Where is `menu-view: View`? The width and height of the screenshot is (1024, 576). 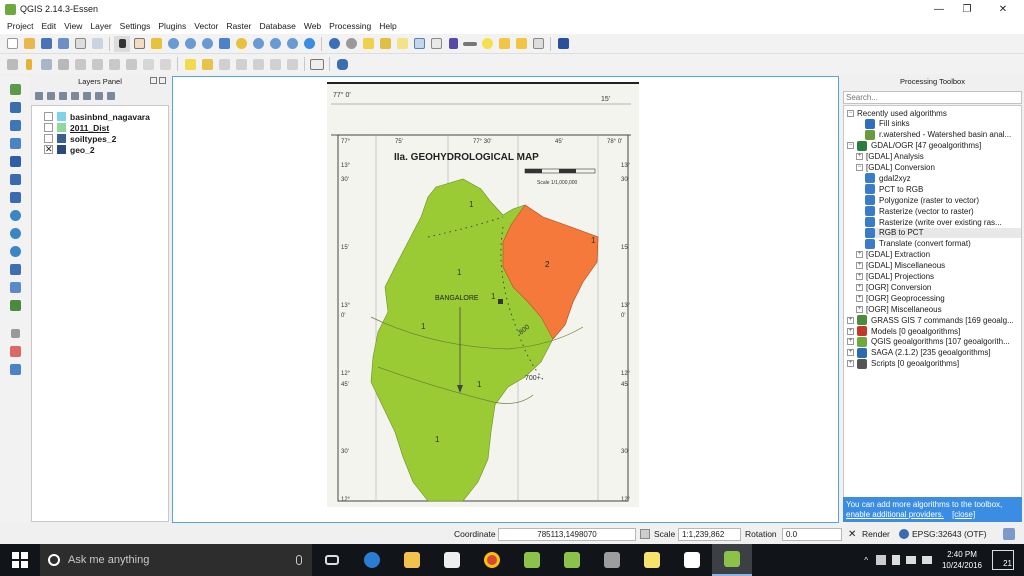 menu-view: View is located at coordinates (73, 26).